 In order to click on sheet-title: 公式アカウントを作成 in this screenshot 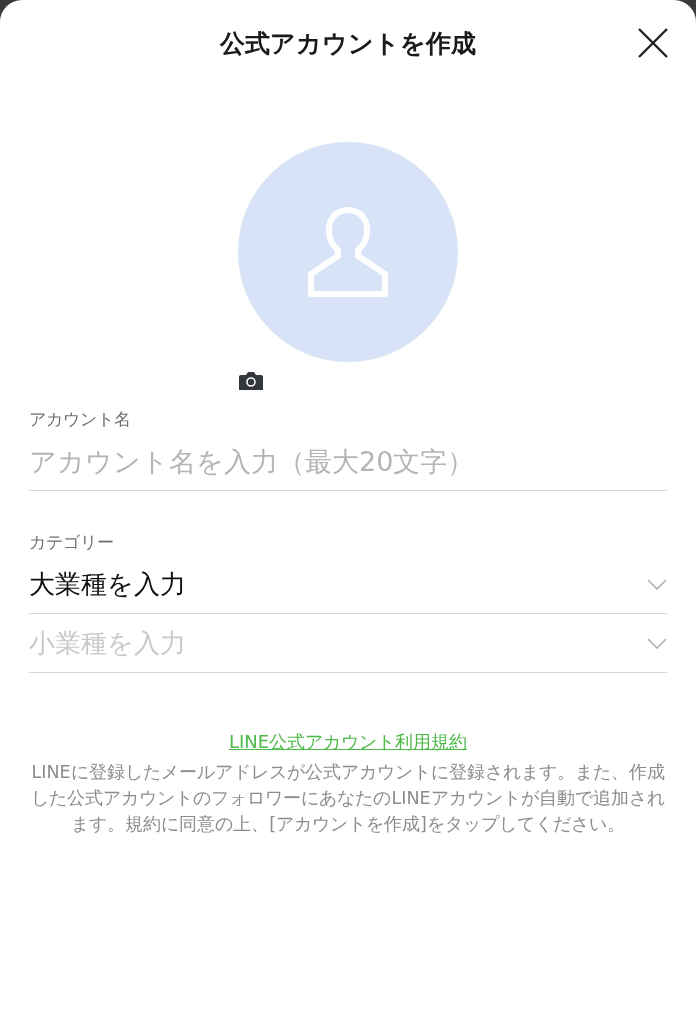, I will do `click(348, 43)`.